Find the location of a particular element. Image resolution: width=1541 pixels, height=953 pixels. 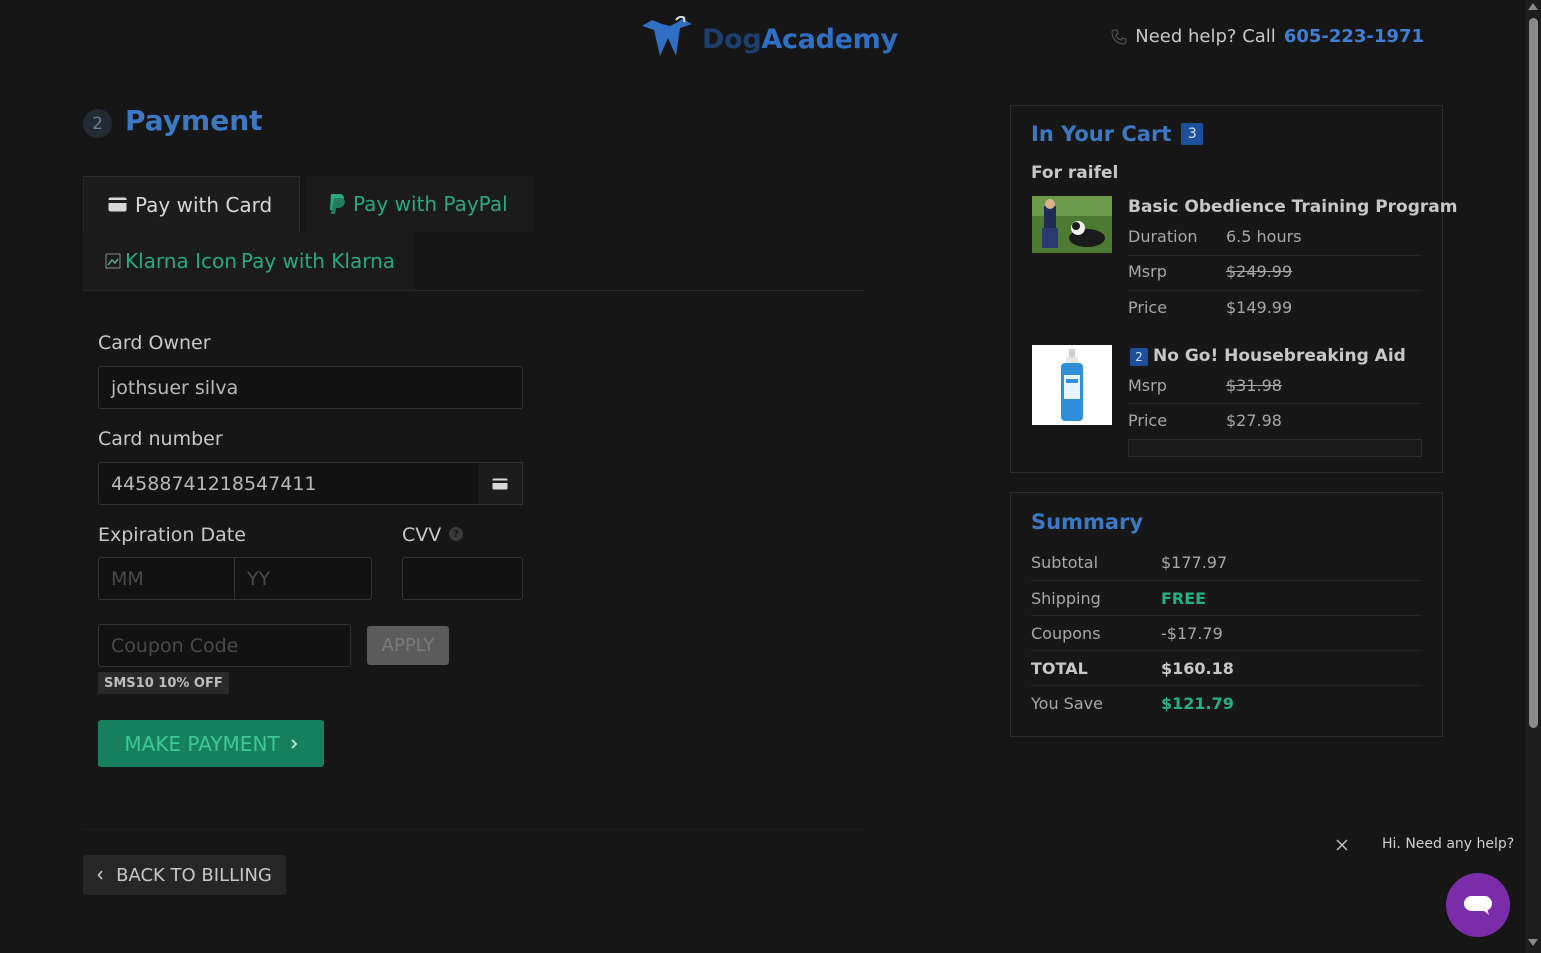

scrollbar-thumb is located at coordinates (1533, 373).